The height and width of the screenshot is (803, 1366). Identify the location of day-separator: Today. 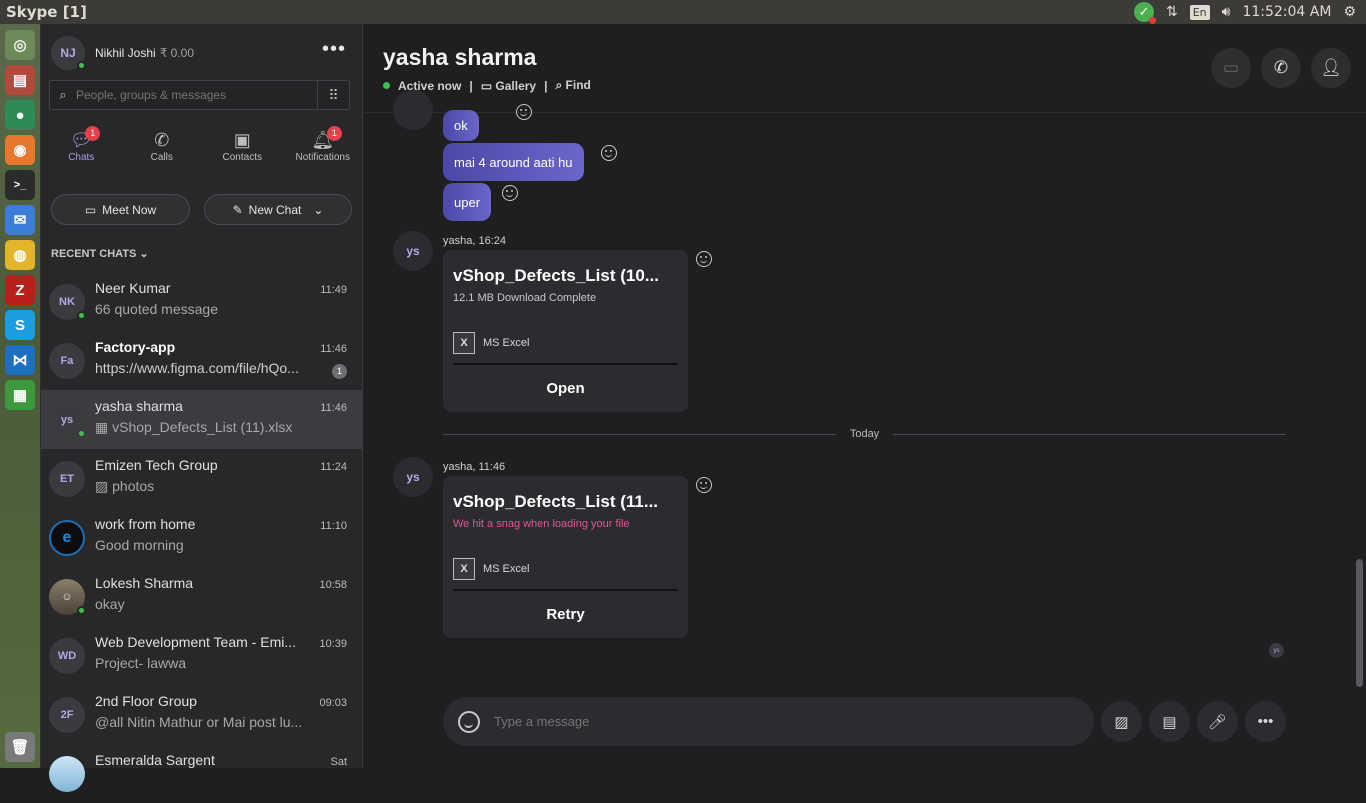
(865, 434).